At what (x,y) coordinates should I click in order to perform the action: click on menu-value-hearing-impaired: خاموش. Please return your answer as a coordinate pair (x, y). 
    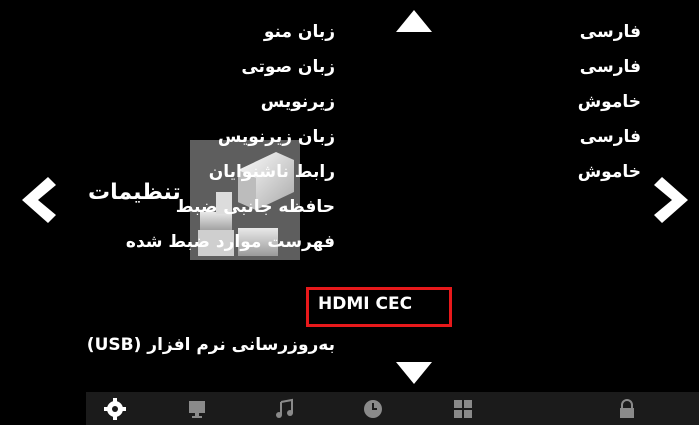
    Looking at the image, I should click on (609, 172).